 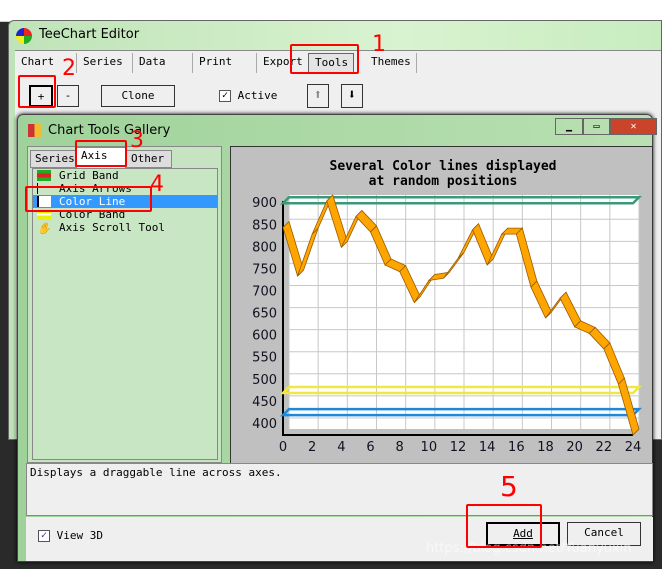 I want to click on x-tick-label: 2, so click(x=312, y=447).